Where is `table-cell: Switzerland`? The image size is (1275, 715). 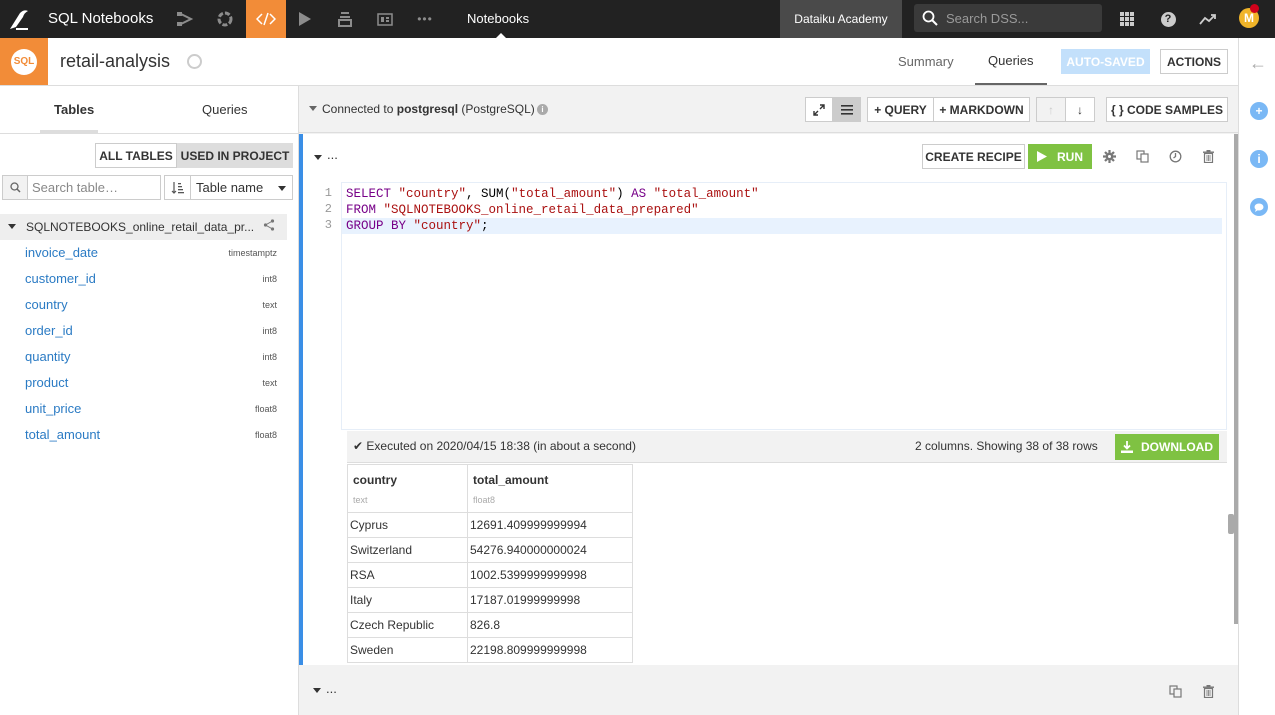
table-cell: Switzerland is located at coordinates (407, 550).